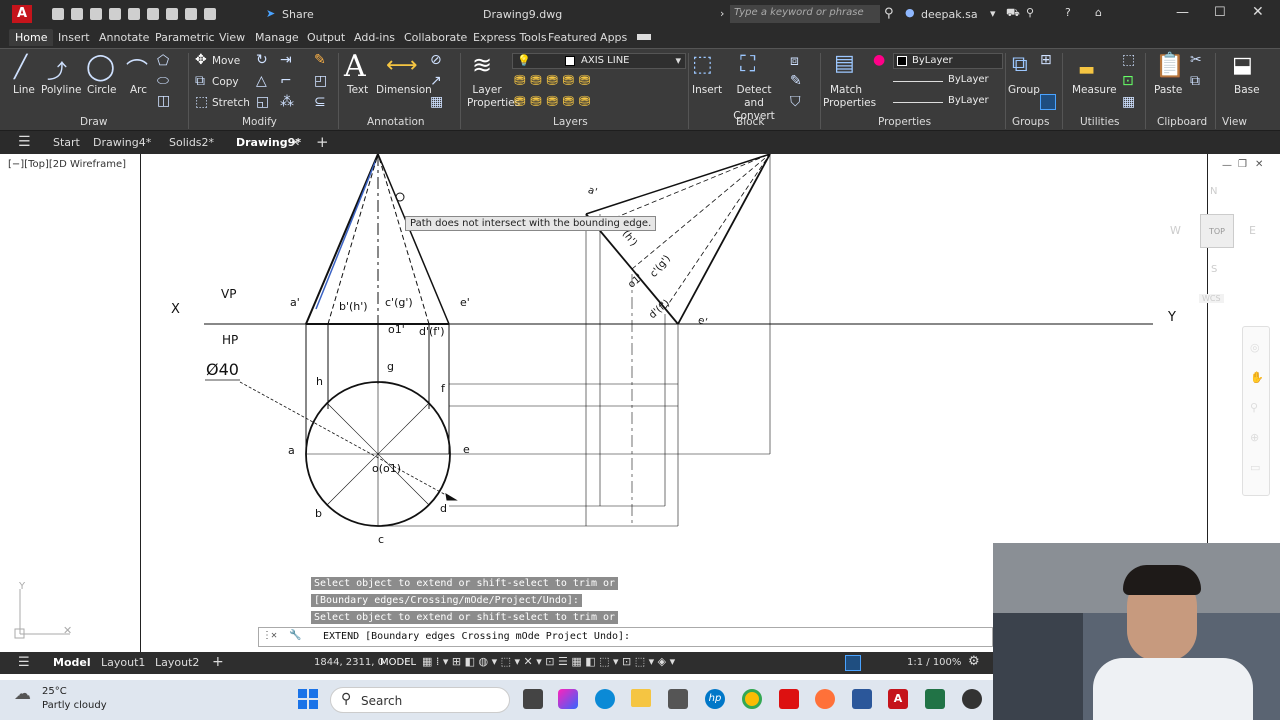  What do you see at coordinates (225, 82) in the screenshot?
I see `copy-button: Copy` at bounding box center [225, 82].